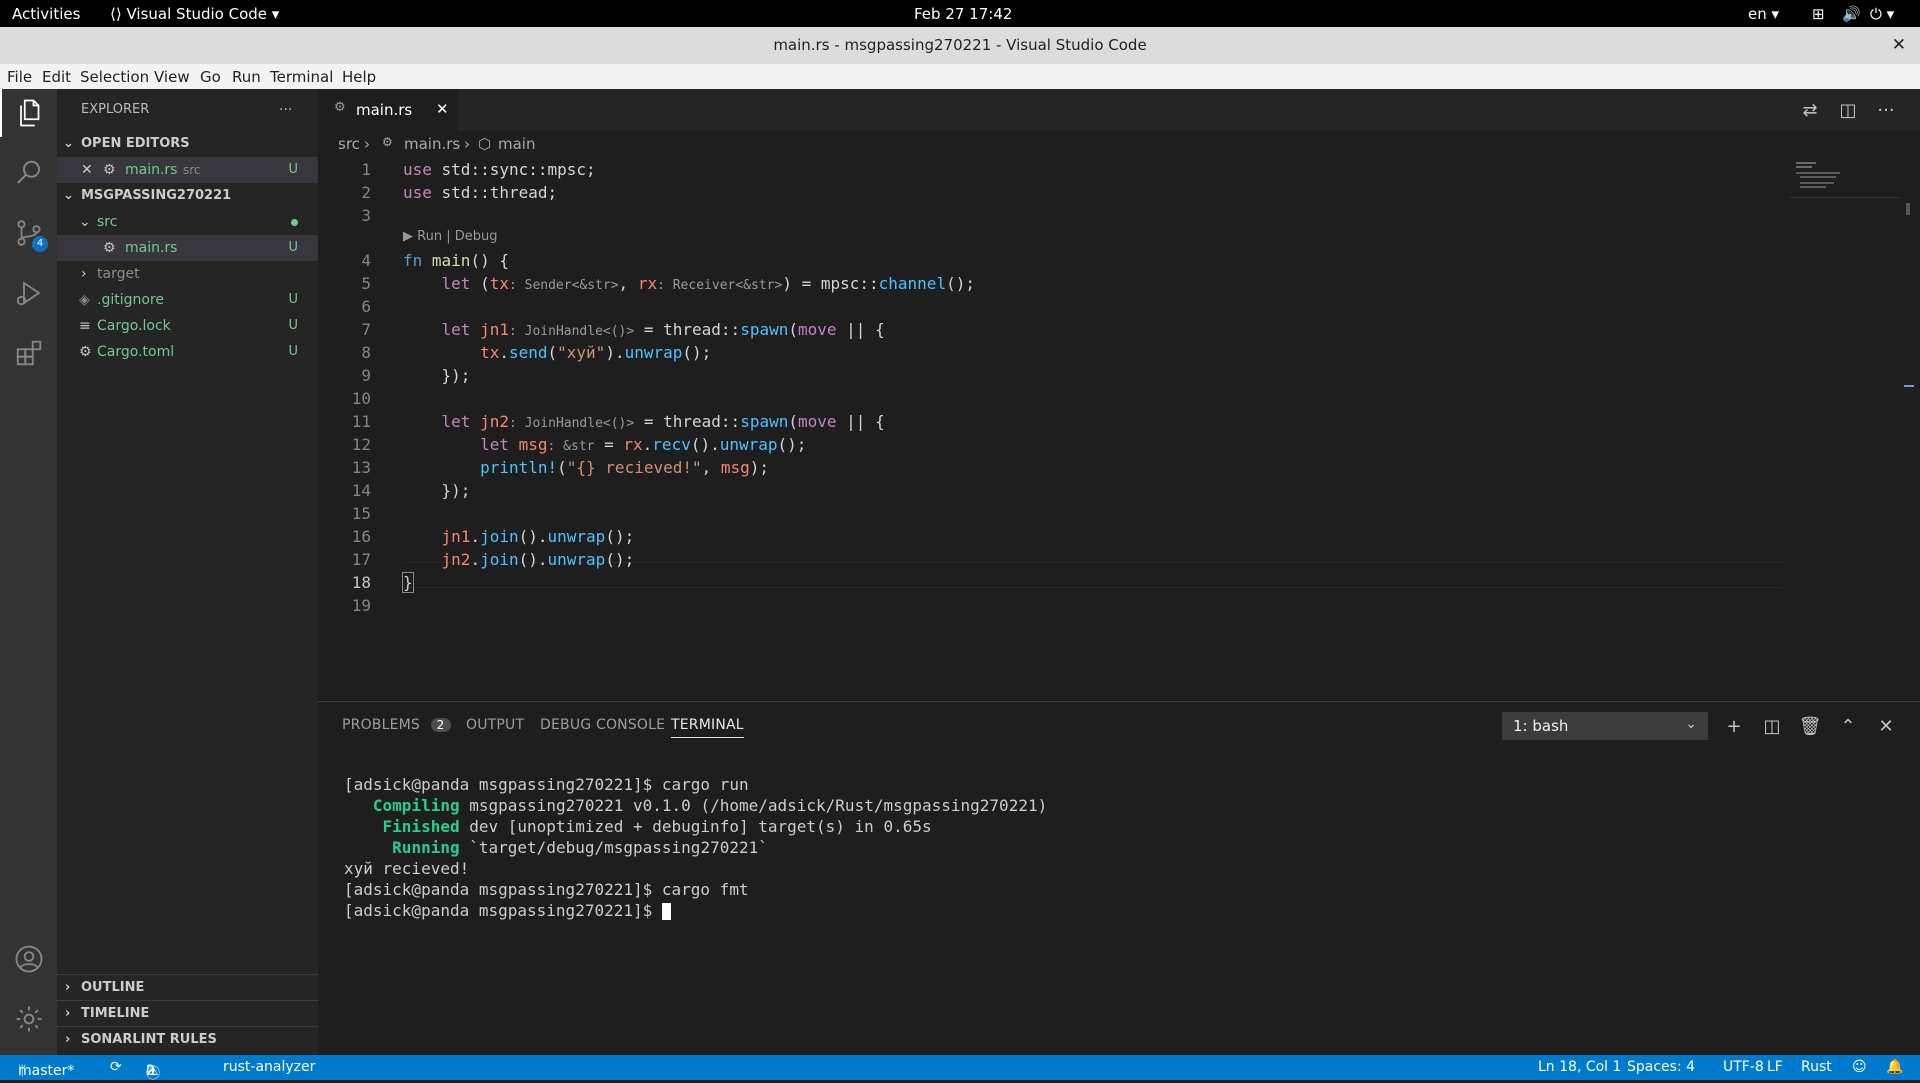  What do you see at coordinates (301, 77) in the screenshot?
I see `menu-terminal: Terminal` at bounding box center [301, 77].